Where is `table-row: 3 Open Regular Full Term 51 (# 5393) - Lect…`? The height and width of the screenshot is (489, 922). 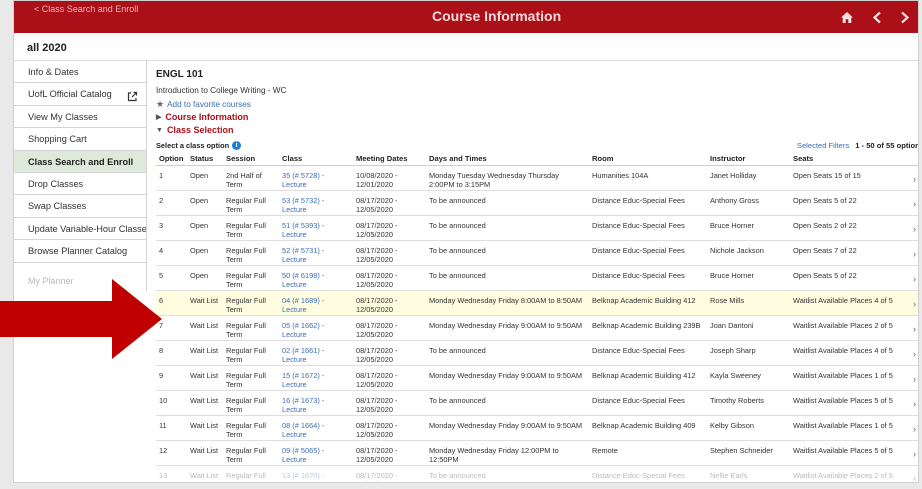 table-row: 3 Open Regular Full Term 51 (# 5393) - Lect… is located at coordinates (537, 228).